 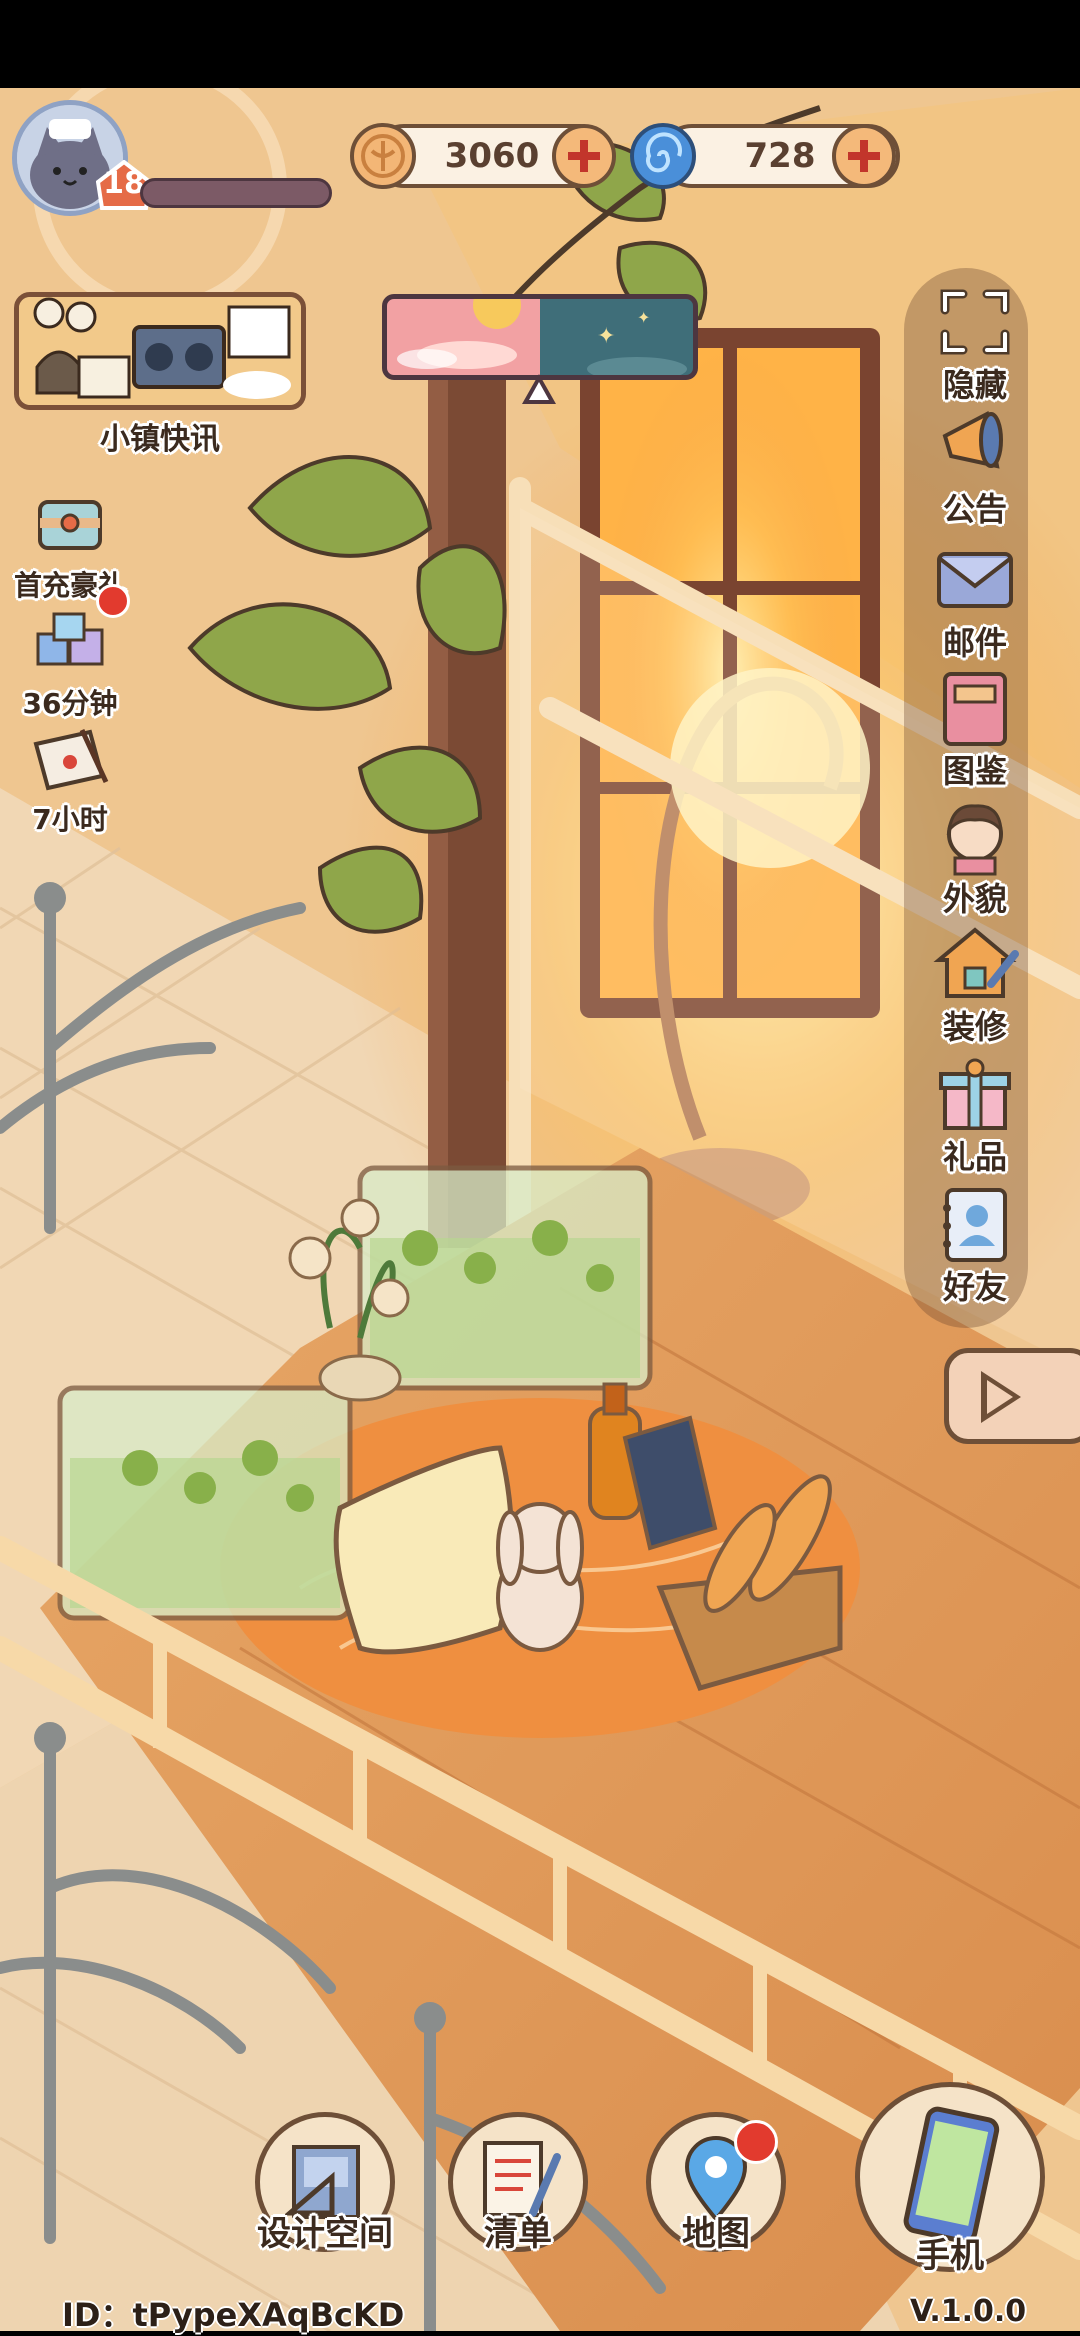 What do you see at coordinates (518, 2183) in the screenshot?
I see `checklist-button: 清单` at bounding box center [518, 2183].